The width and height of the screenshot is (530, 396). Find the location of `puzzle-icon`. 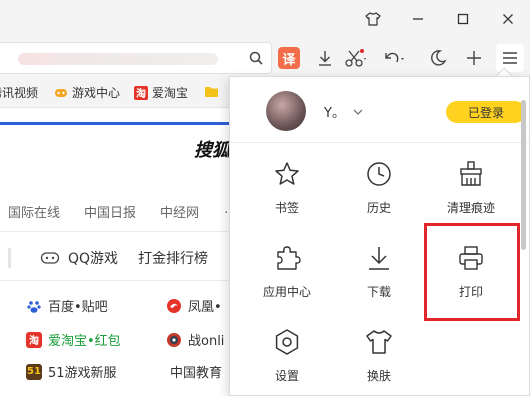

puzzle-icon is located at coordinates (287, 258).